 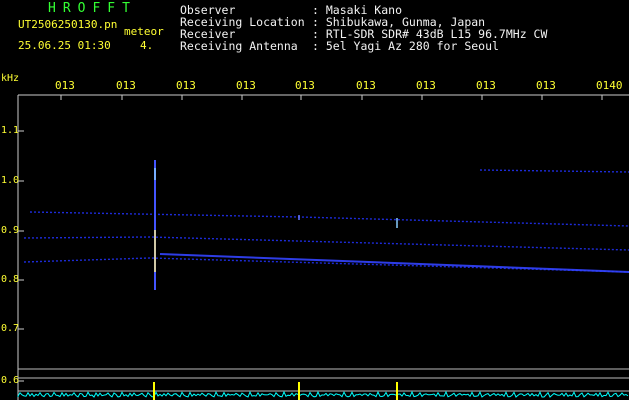 I want to click on y-tick-label: 1.1, so click(x=10, y=130).